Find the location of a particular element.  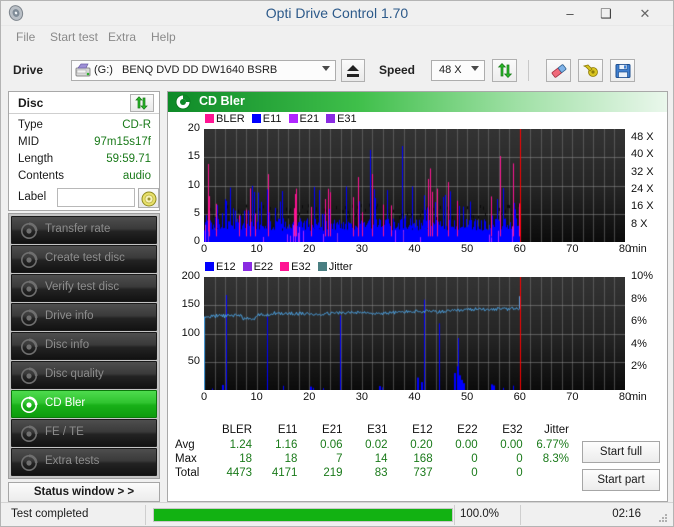

sidebar-item-disc-info: Disc info is located at coordinates (84, 346).